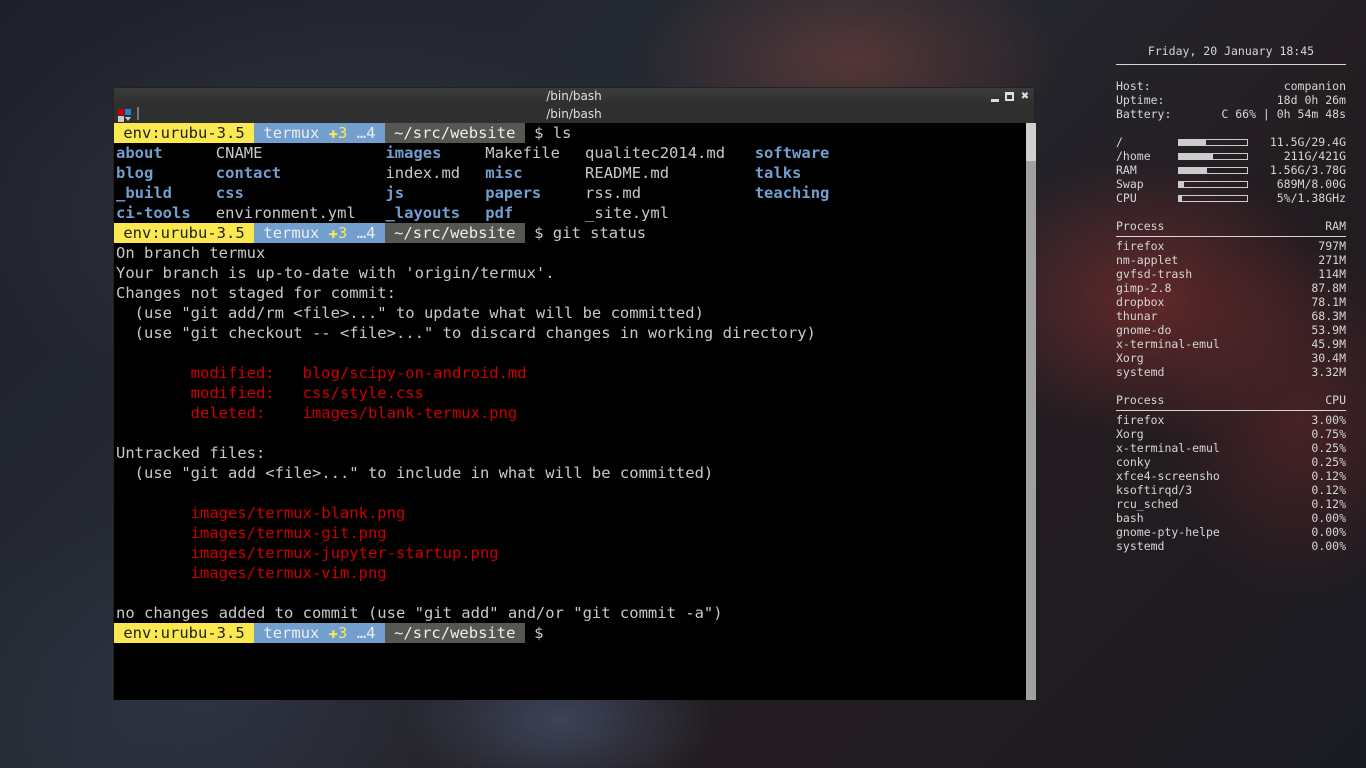 This screenshot has height=768, width=1366. I want to click on close-button: ✖, so click(1025, 96).